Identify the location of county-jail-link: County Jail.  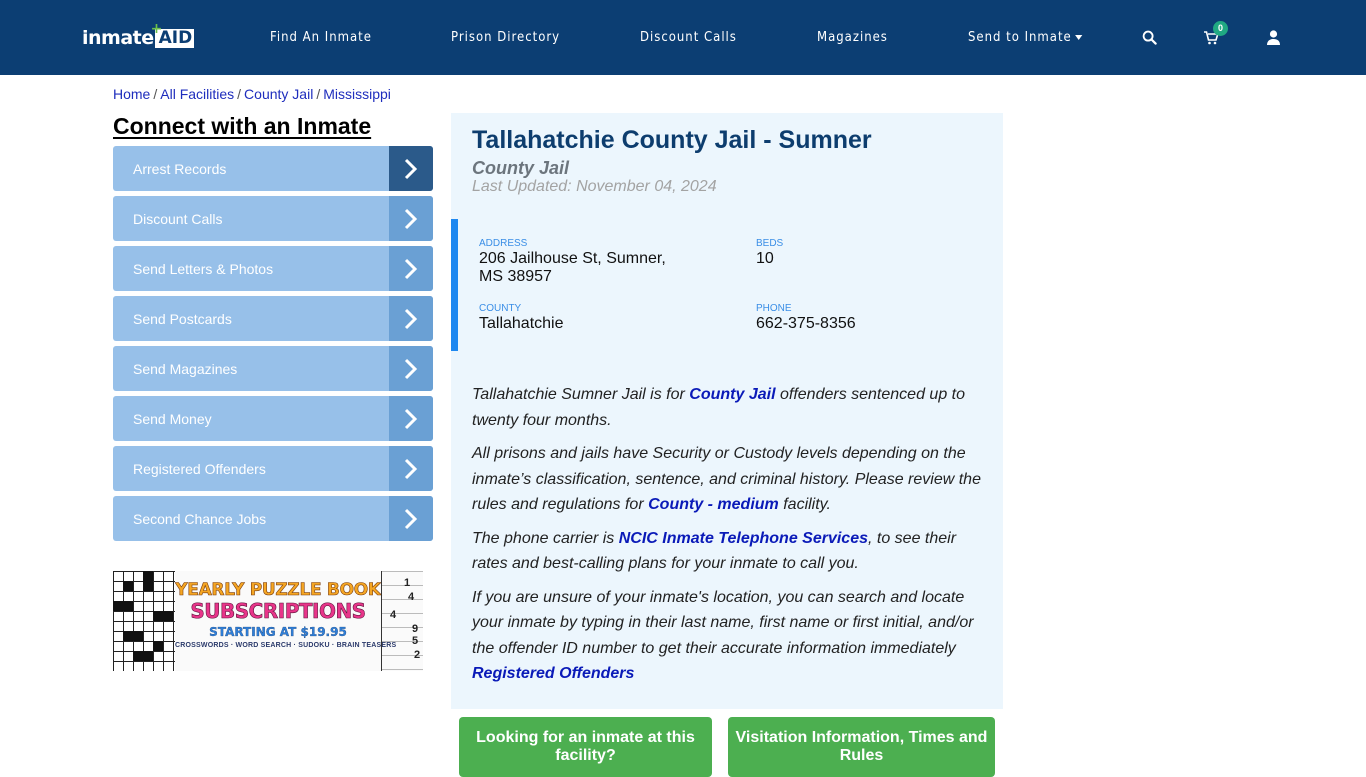
(732, 394).